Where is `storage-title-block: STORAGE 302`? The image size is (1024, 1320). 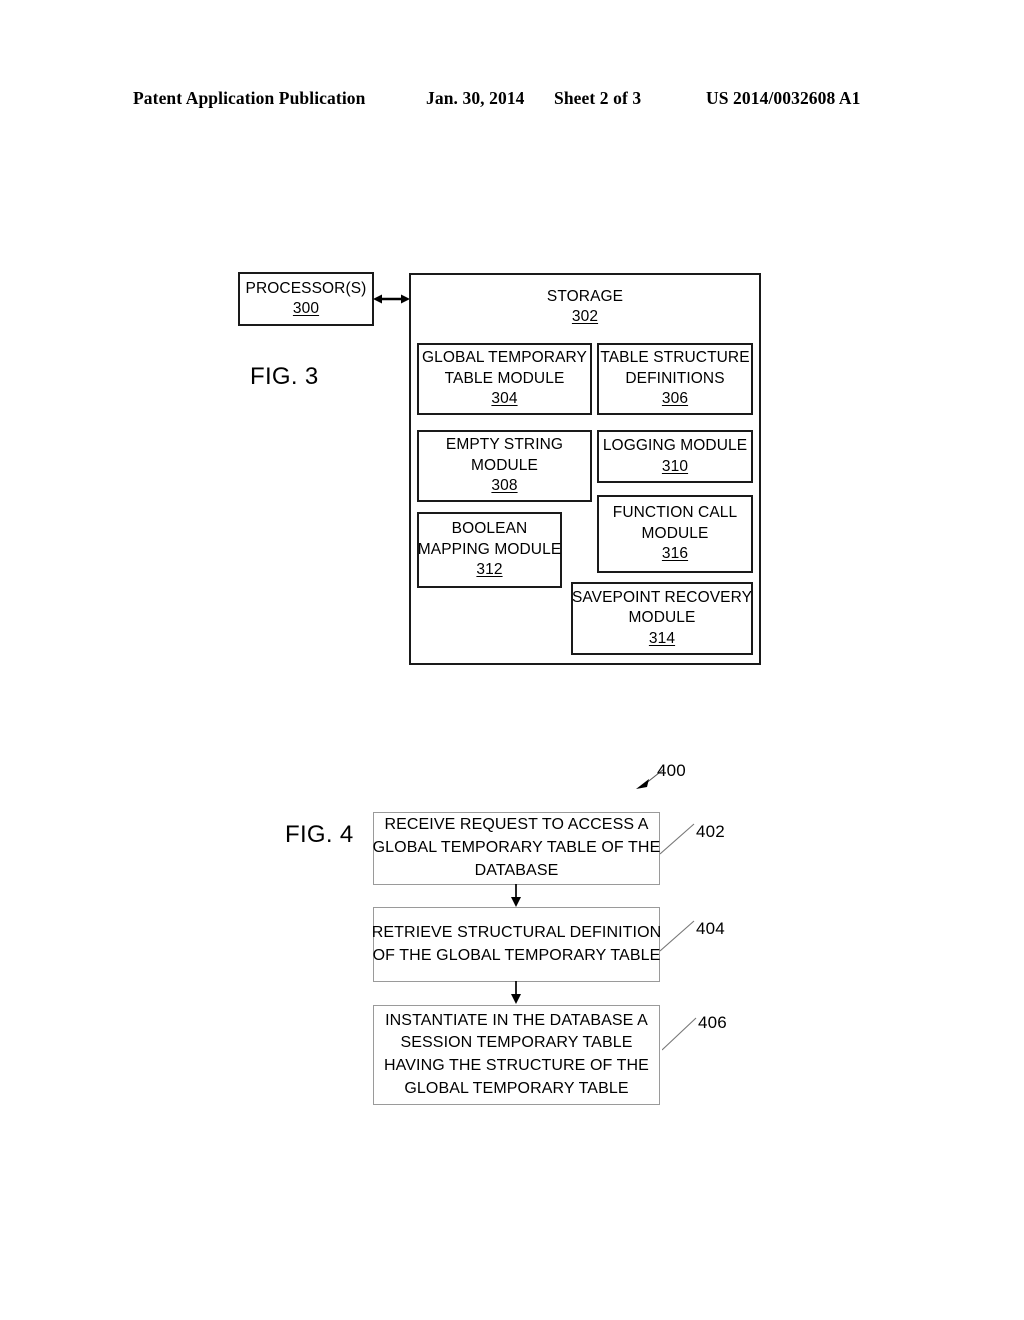
storage-title-block: STORAGE 302 is located at coordinates (585, 307).